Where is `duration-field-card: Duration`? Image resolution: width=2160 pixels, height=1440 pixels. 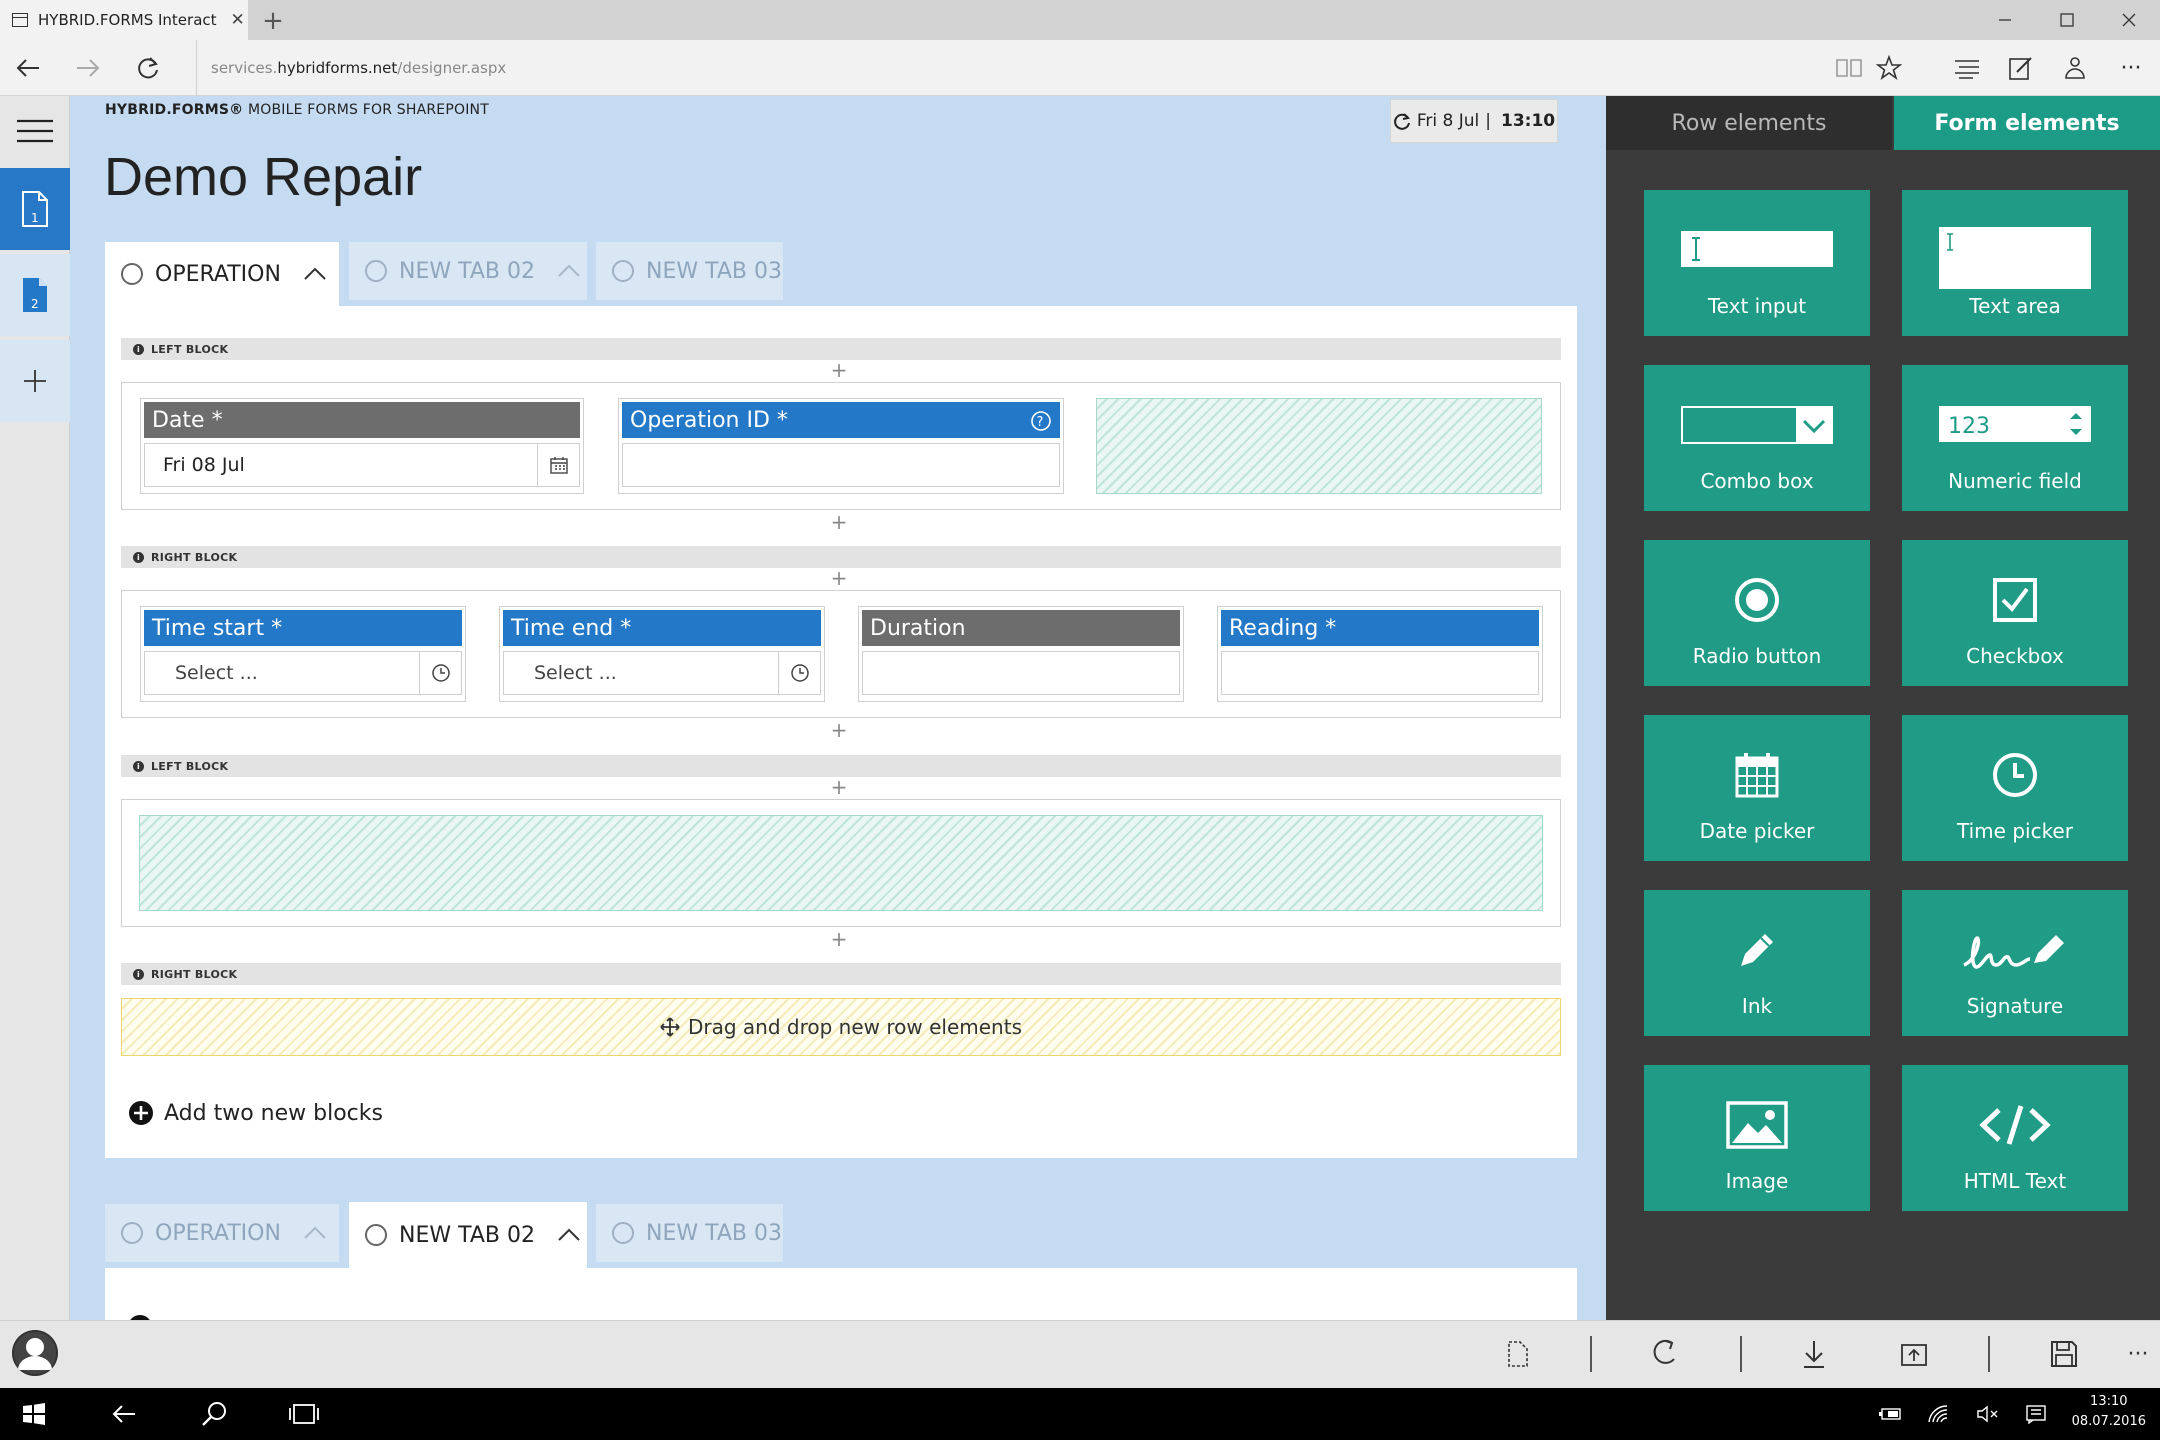 duration-field-card: Duration is located at coordinates (1021, 654).